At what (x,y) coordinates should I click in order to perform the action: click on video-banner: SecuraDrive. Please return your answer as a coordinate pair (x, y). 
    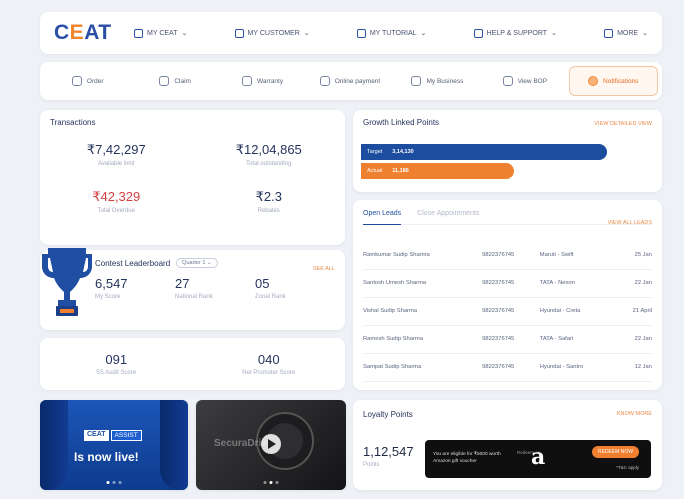
    Looking at the image, I should click on (271, 445).